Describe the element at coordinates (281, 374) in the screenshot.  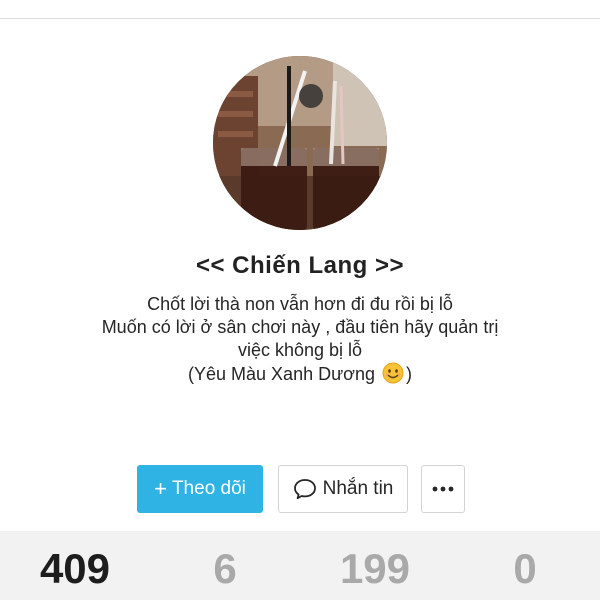
I see `bio-line: (Yêu Màu Xanh Dương` at that location.